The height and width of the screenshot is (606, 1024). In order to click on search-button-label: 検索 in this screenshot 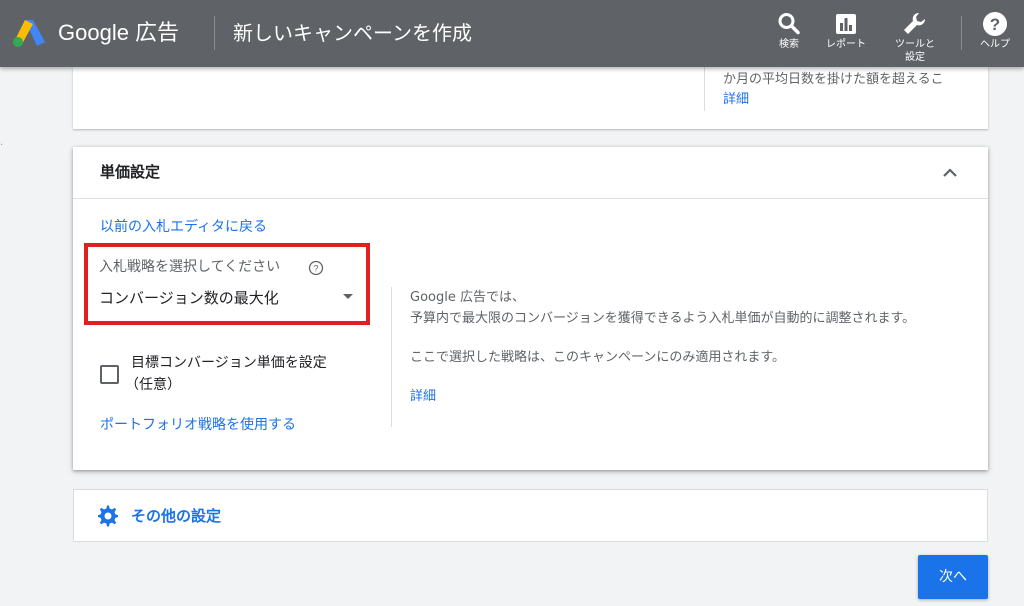, I will do `click(789, 44)`.